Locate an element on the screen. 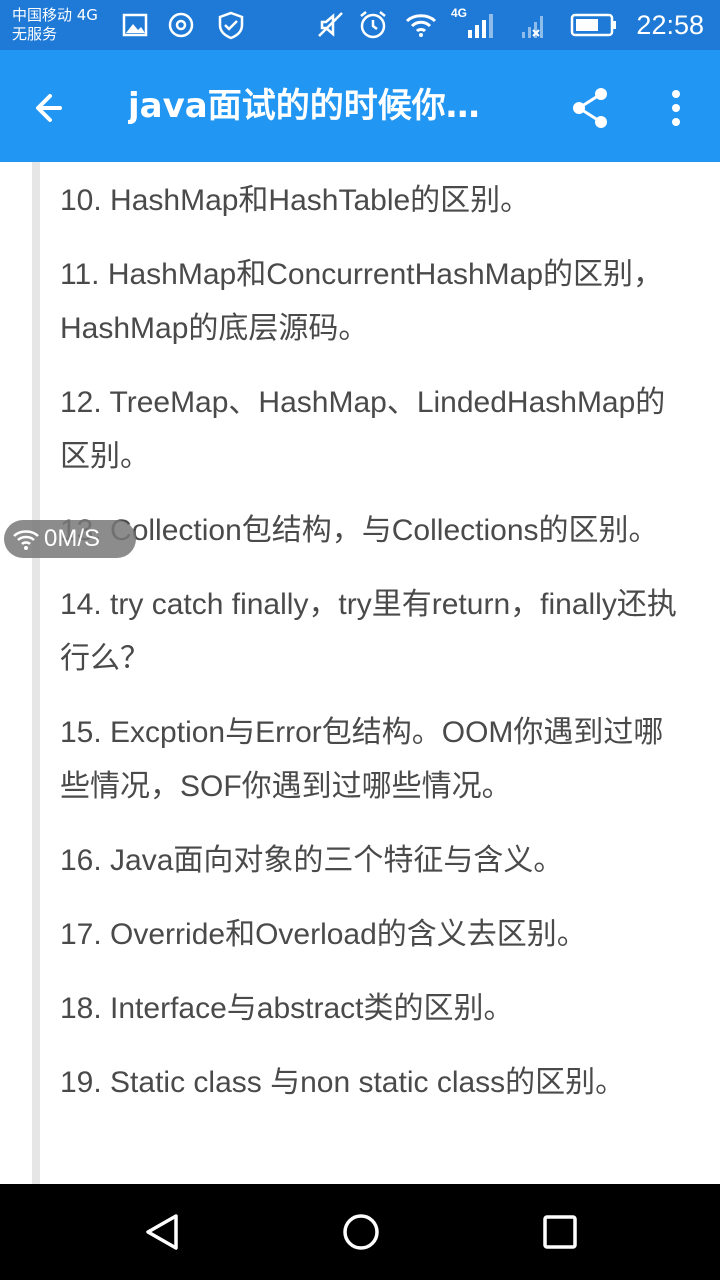 This screenshot has width=720, height=1280. carrier-info: 中国移动 4G 无服务 is located at coordinates (55, 25).